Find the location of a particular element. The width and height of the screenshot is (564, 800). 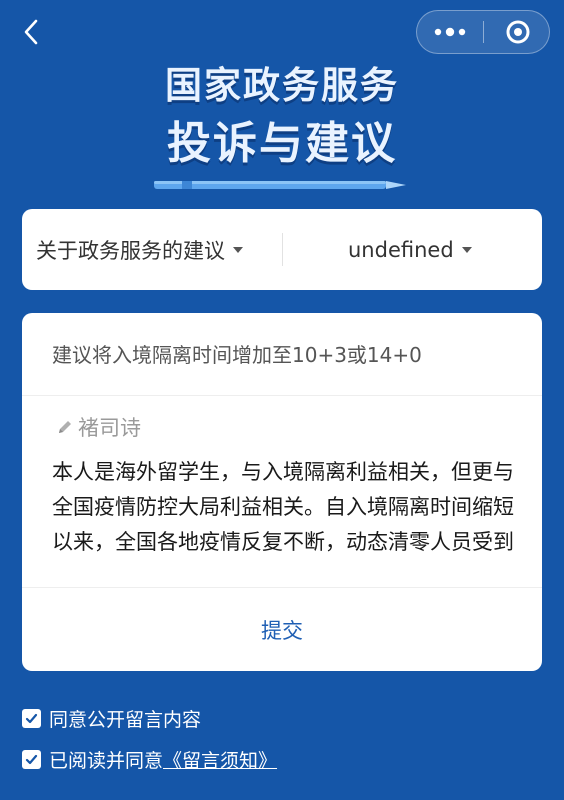

agree-public-row: 同意公开留言内容 is located at coordinates (111, 718).